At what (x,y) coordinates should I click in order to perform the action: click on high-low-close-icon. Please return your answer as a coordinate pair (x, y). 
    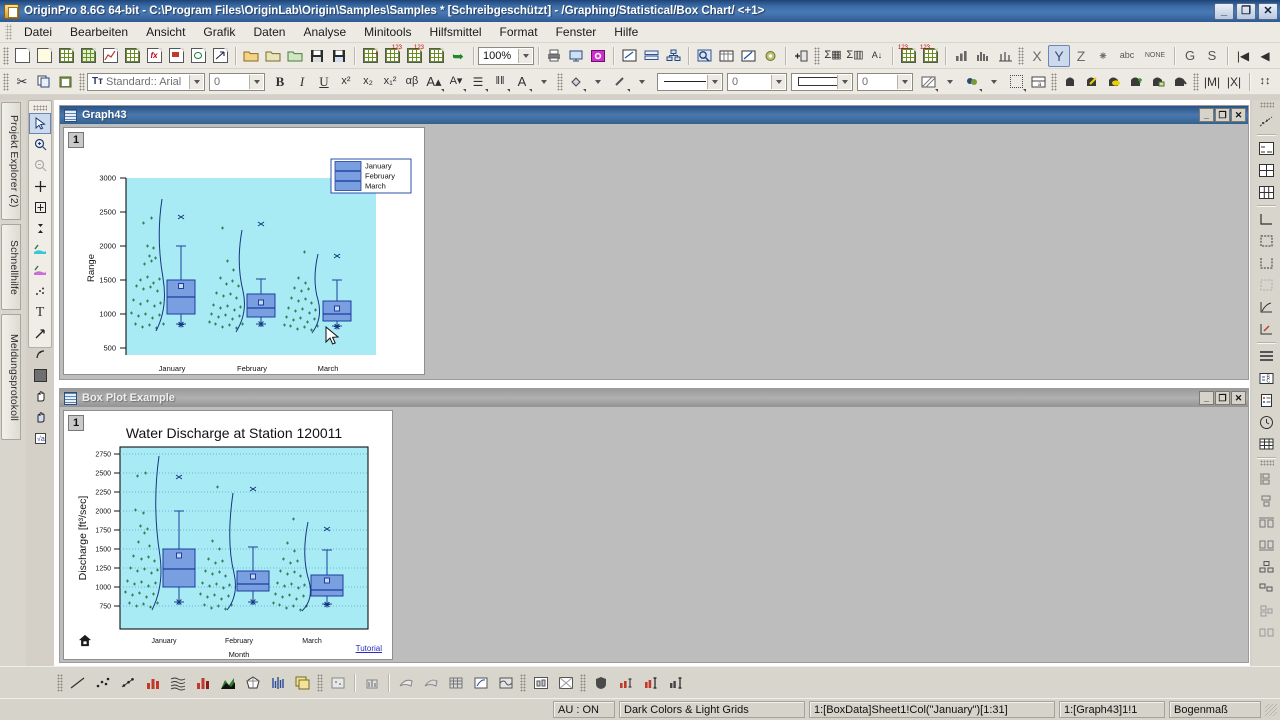
    Looking at the image, I should click on (277, 683).